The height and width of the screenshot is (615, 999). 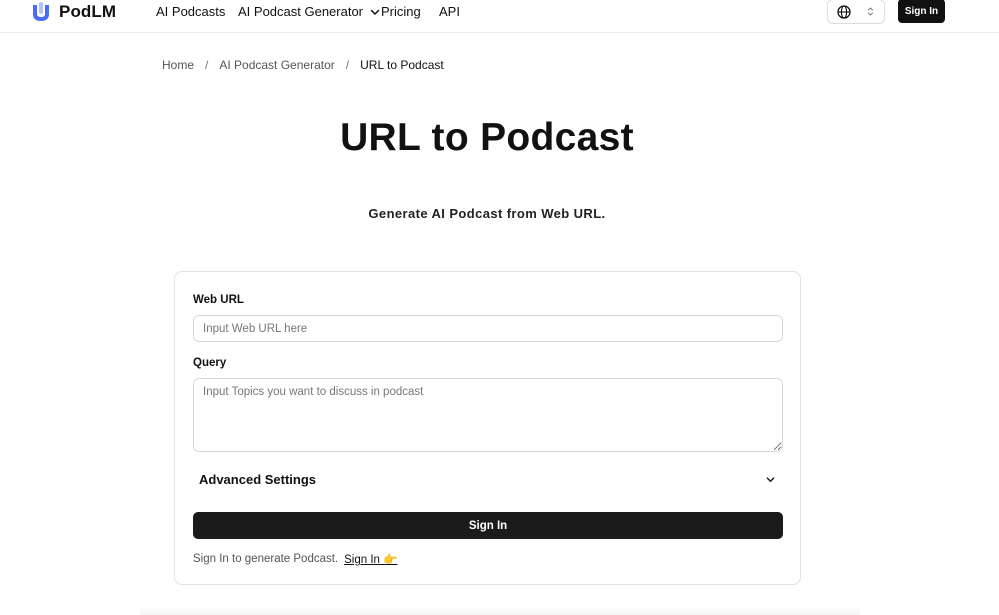 What do you see at coordinates (844, 11) in the screenshot?
I see `globe-icon` at bounding box center [844, 11].